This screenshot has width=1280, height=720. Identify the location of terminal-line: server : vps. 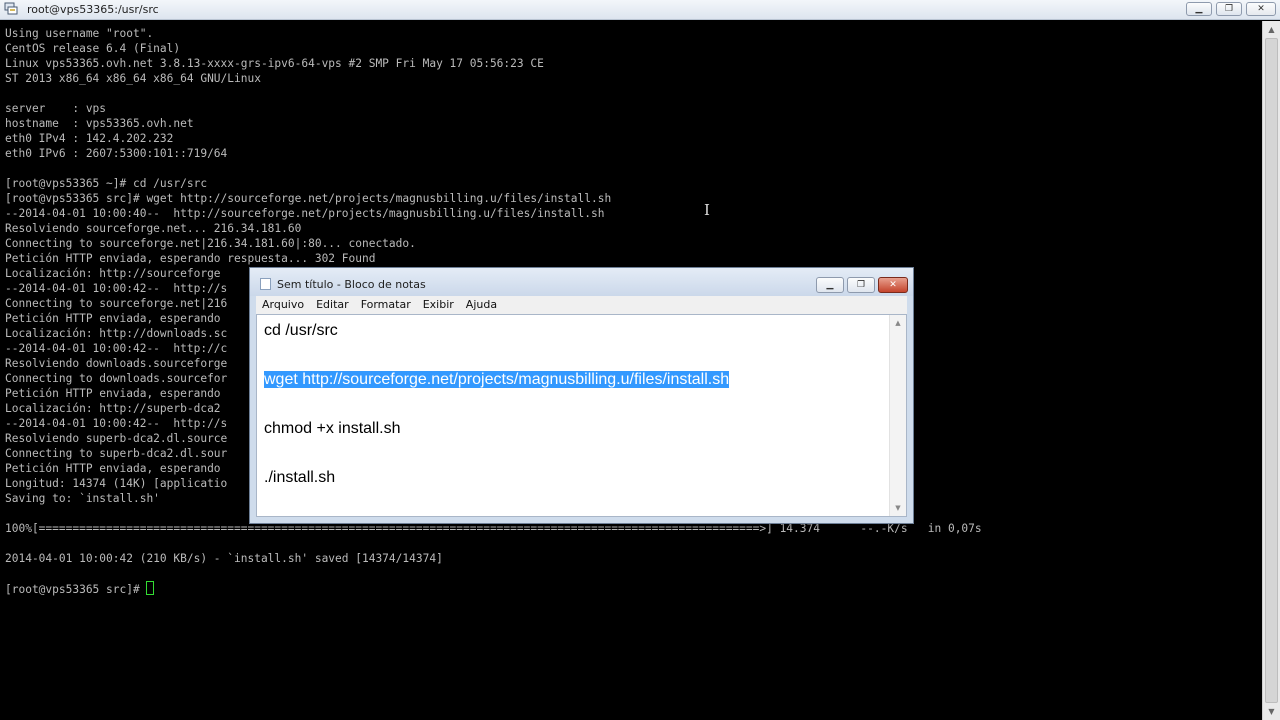
(56, 108).